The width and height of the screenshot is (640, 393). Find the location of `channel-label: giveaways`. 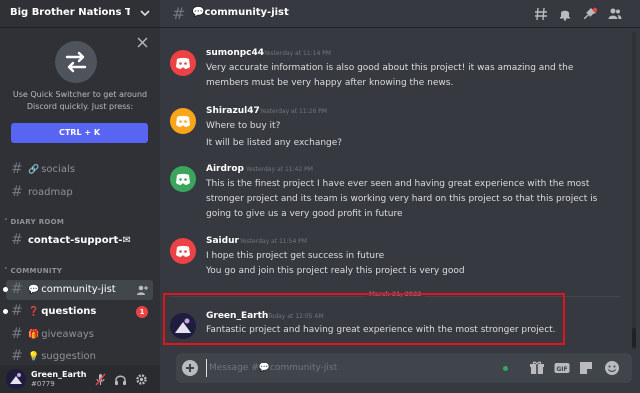

channel-label: giveaways is located at coordinates (67, 334).